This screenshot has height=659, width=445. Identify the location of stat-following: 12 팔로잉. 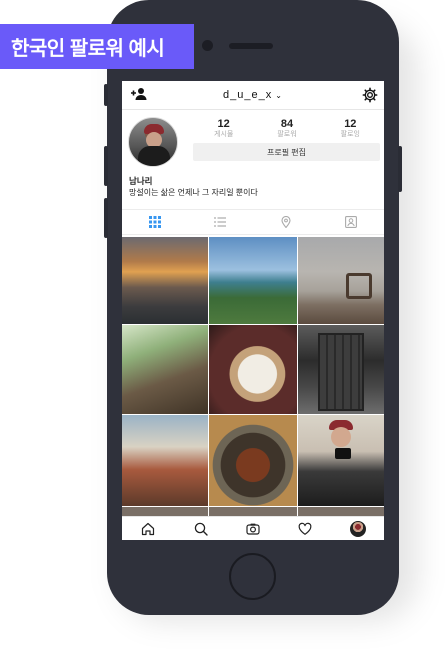
(350, 129).